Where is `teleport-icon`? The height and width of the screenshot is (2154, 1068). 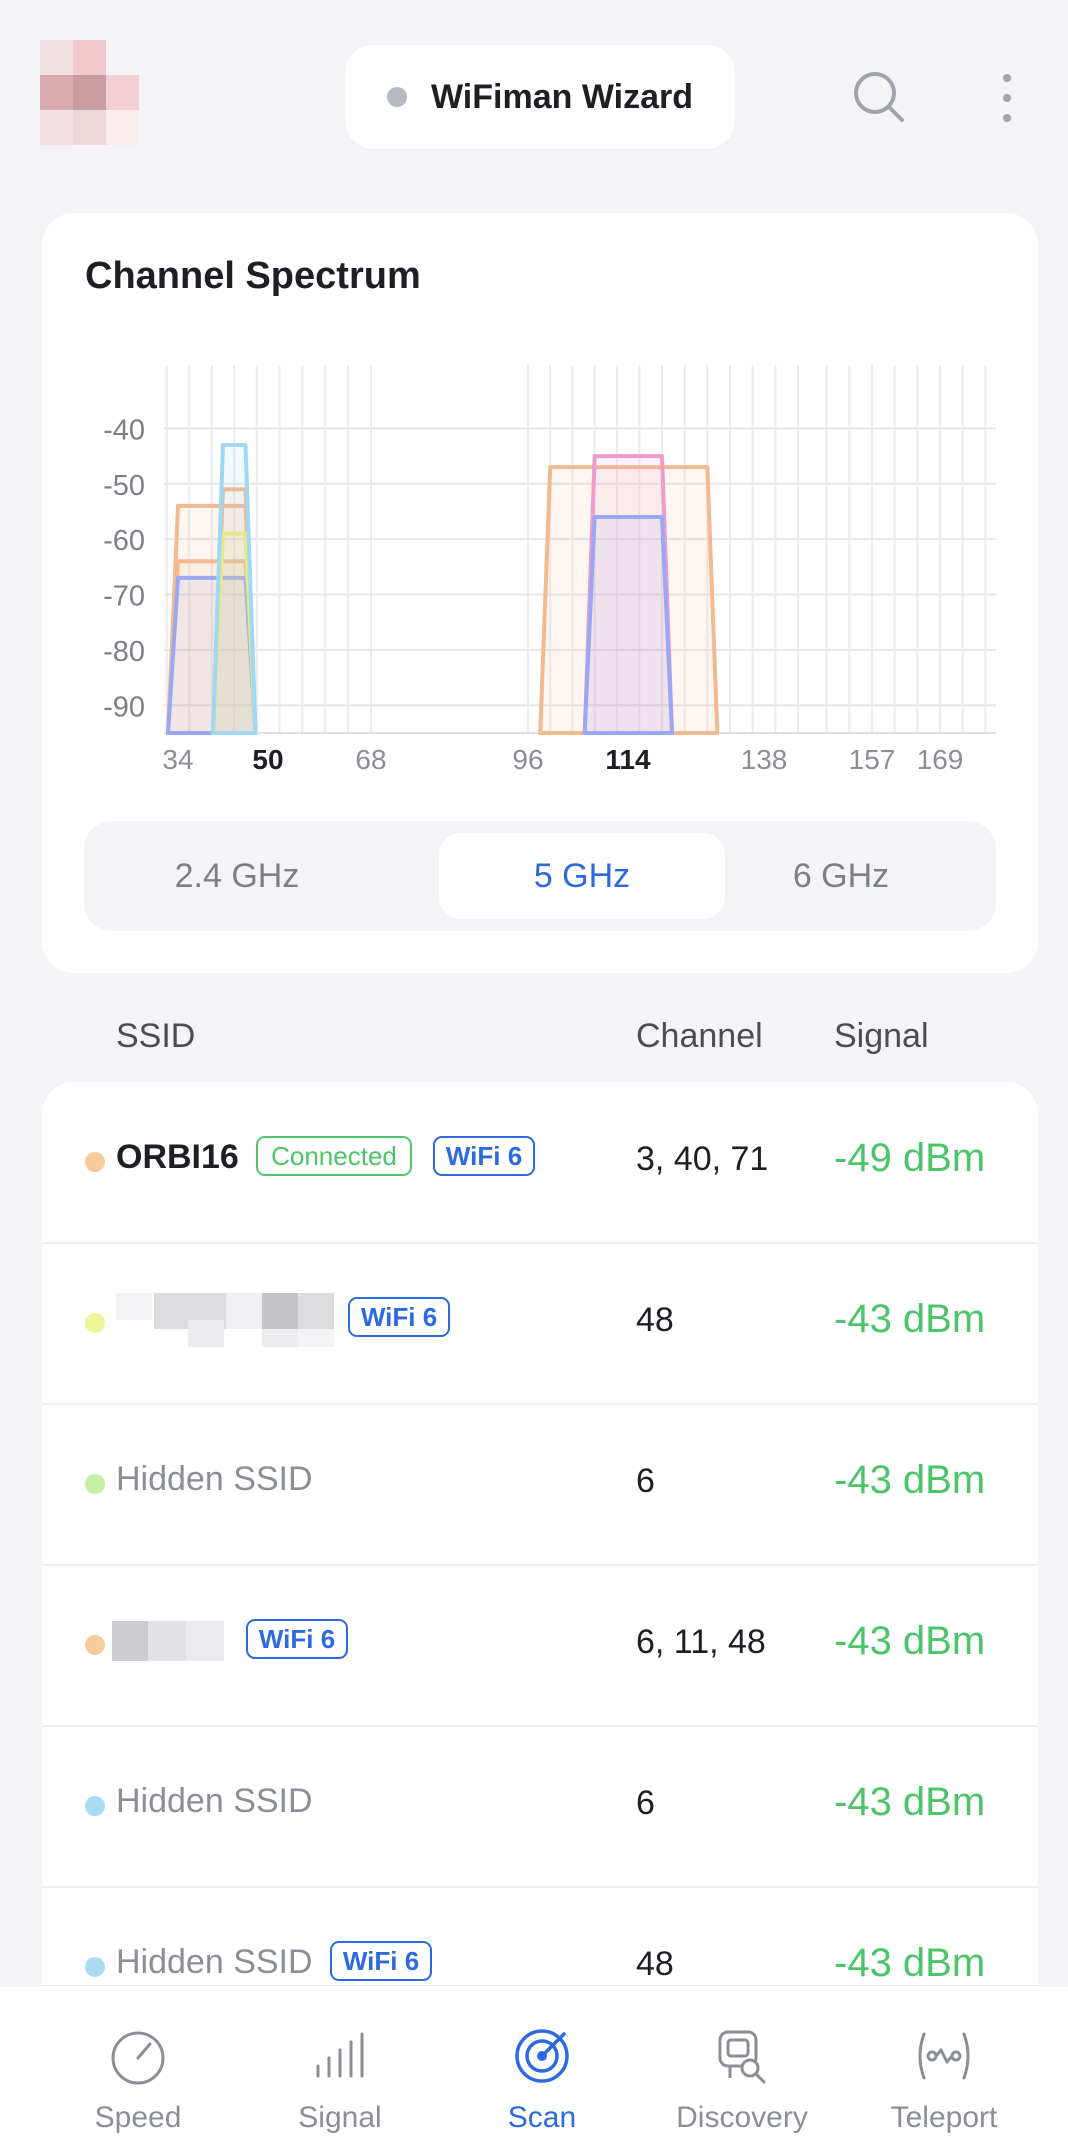
teleport-icon is located at coordinates (944, 2056).